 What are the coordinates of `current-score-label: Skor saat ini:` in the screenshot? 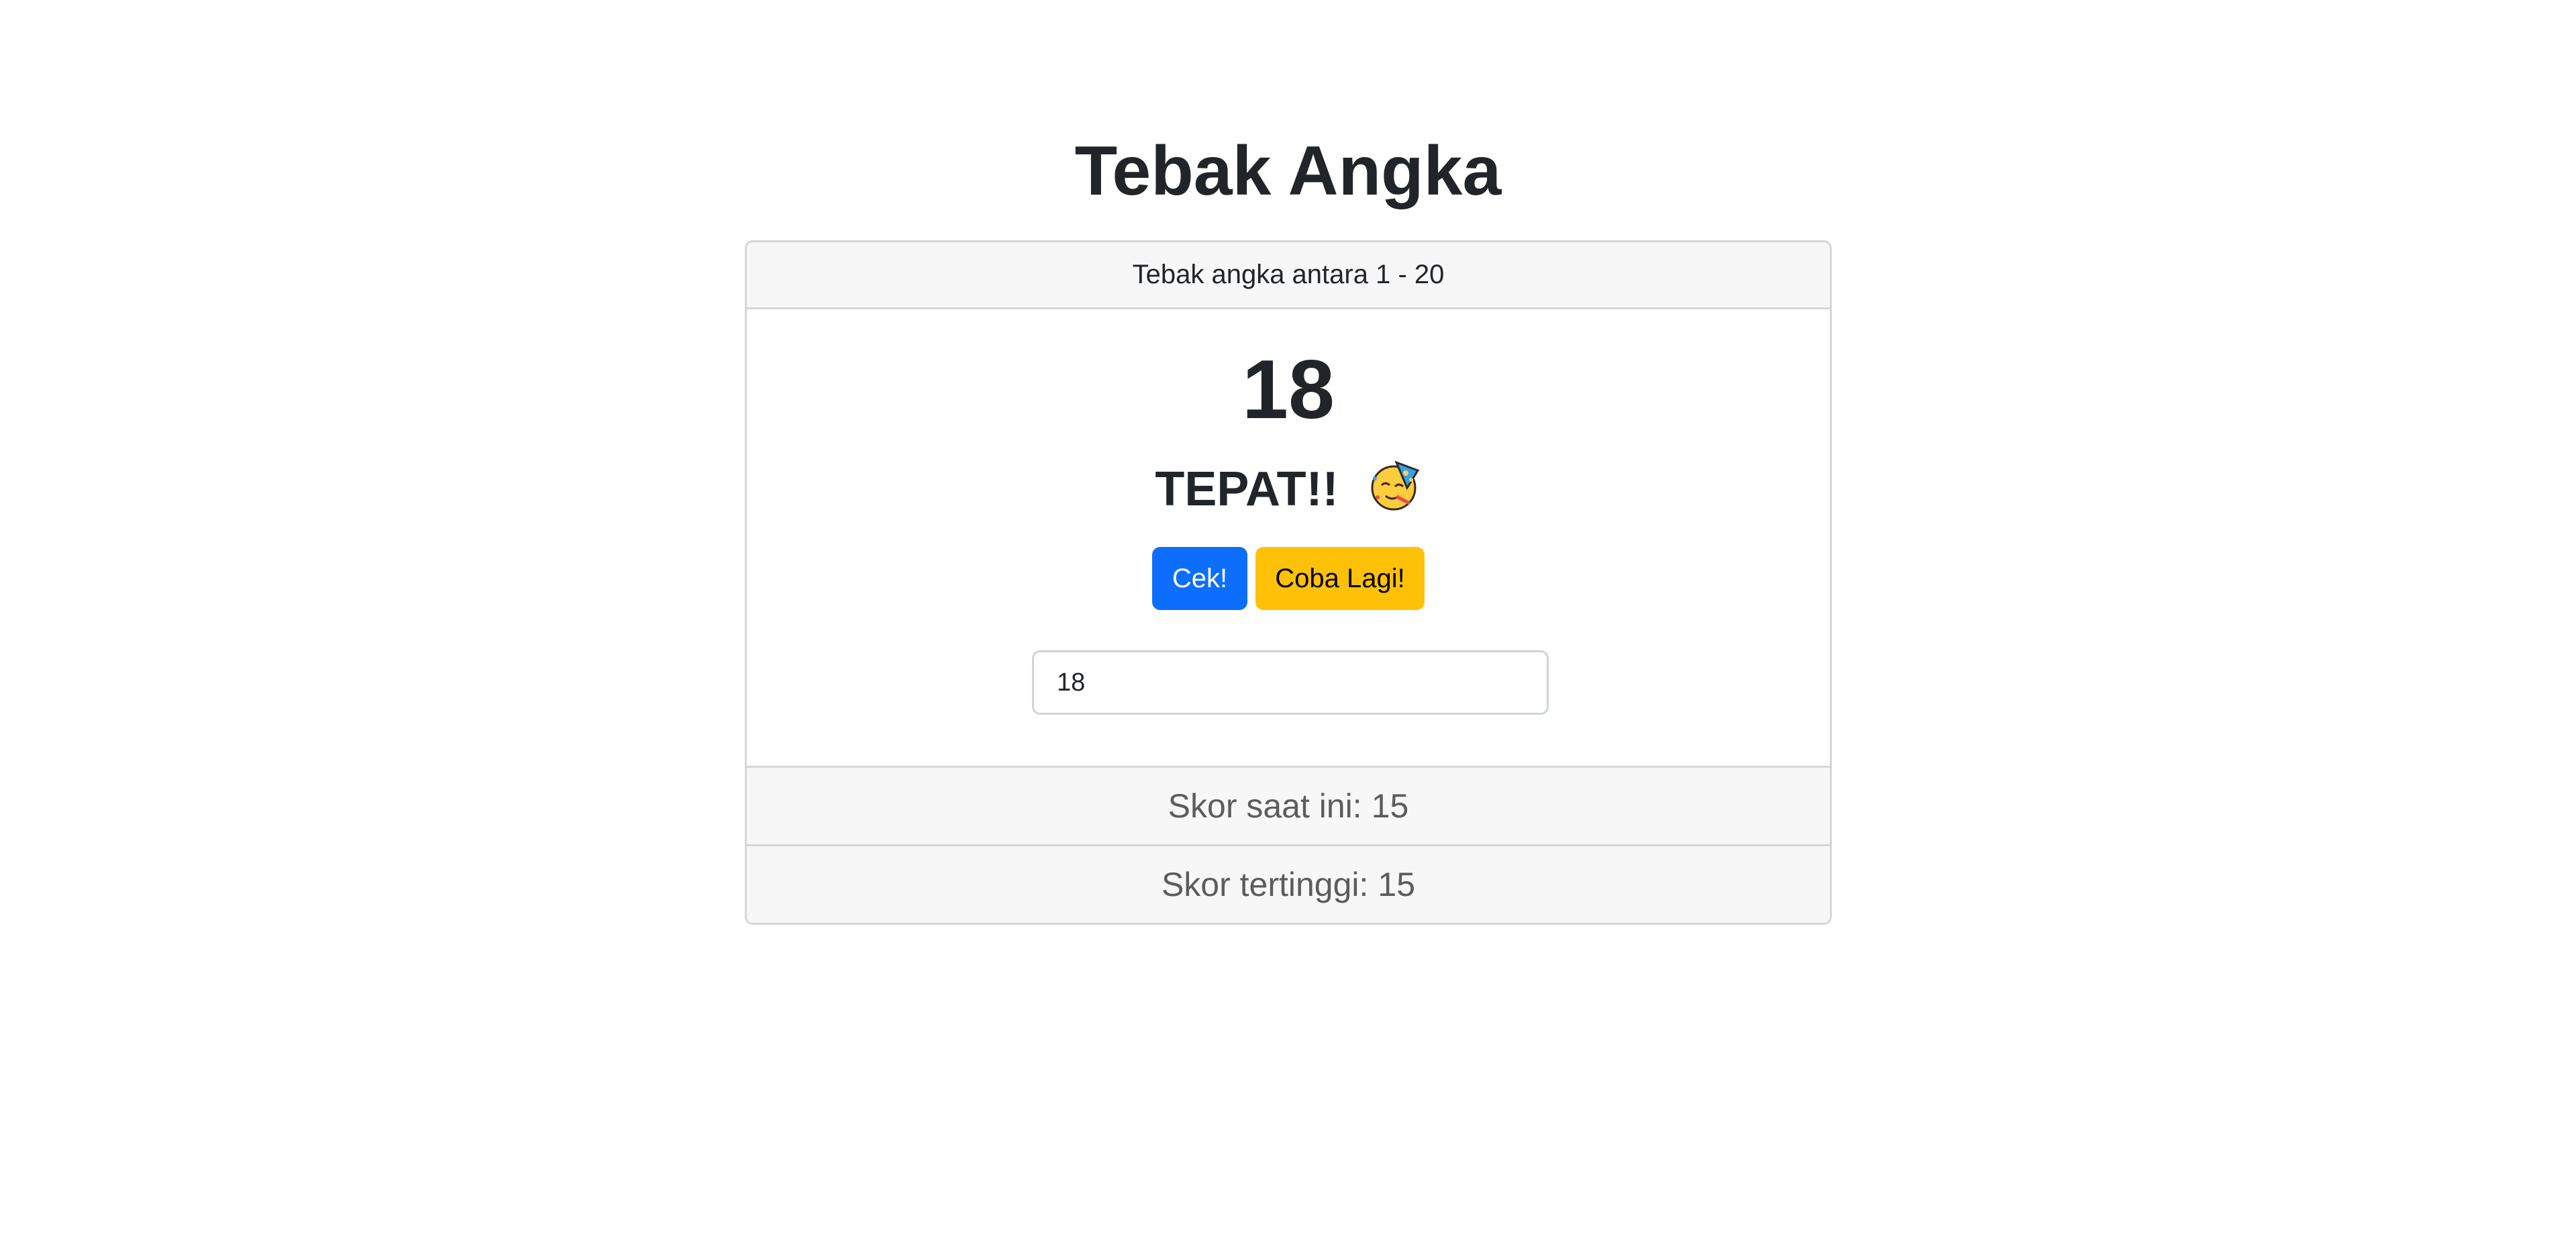 It's located at (1265, 806).